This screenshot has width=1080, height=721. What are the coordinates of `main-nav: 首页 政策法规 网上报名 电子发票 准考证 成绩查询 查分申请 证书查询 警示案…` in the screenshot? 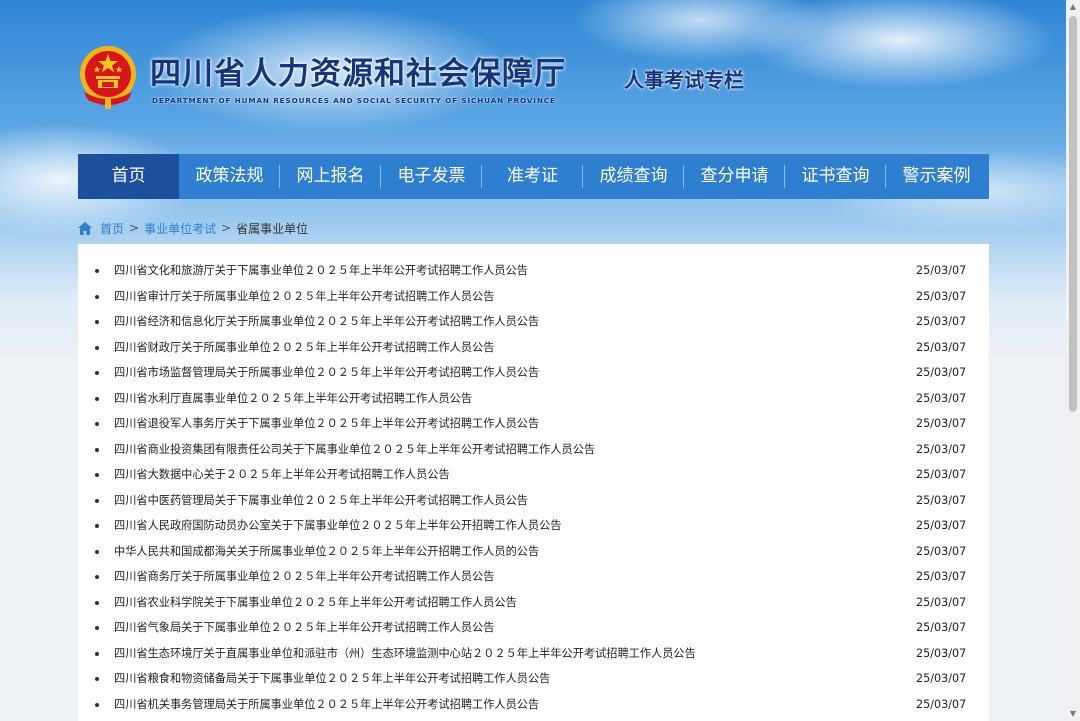 It's located at (533, 176).